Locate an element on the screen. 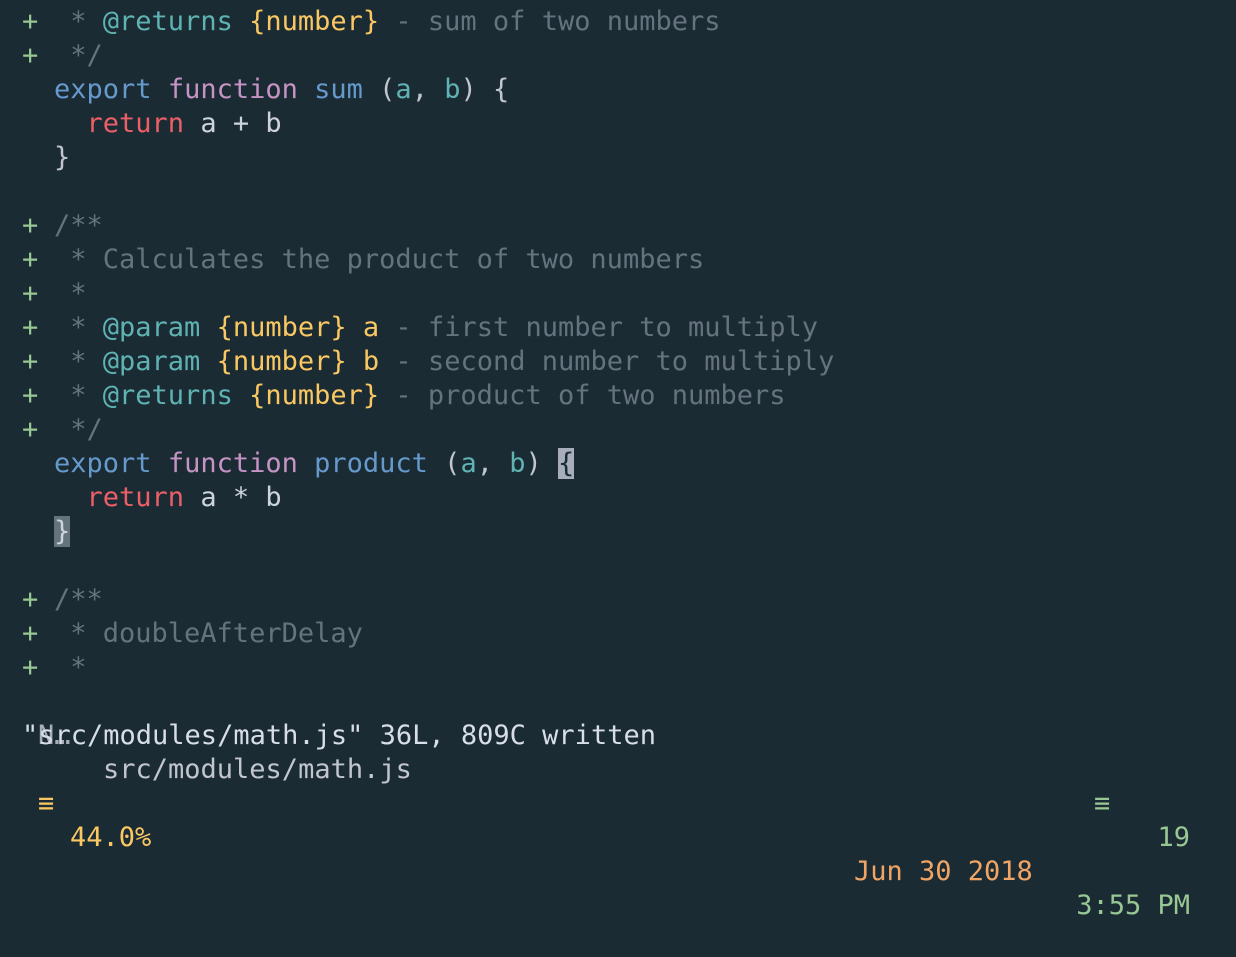 The height and width of the screenshot is (957, 1236). code-token: * Calculates the product of two numbers is located at coordinates (379, 259).